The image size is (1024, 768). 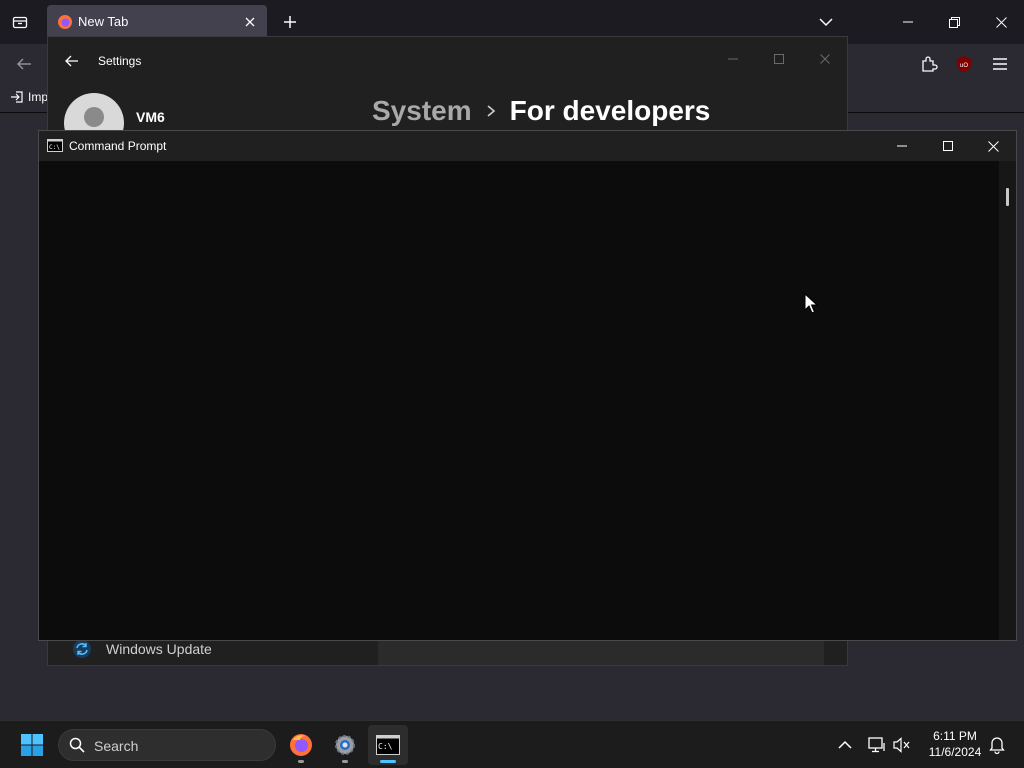 I want to click on settings-close-icon, so click(x=824, y=59).